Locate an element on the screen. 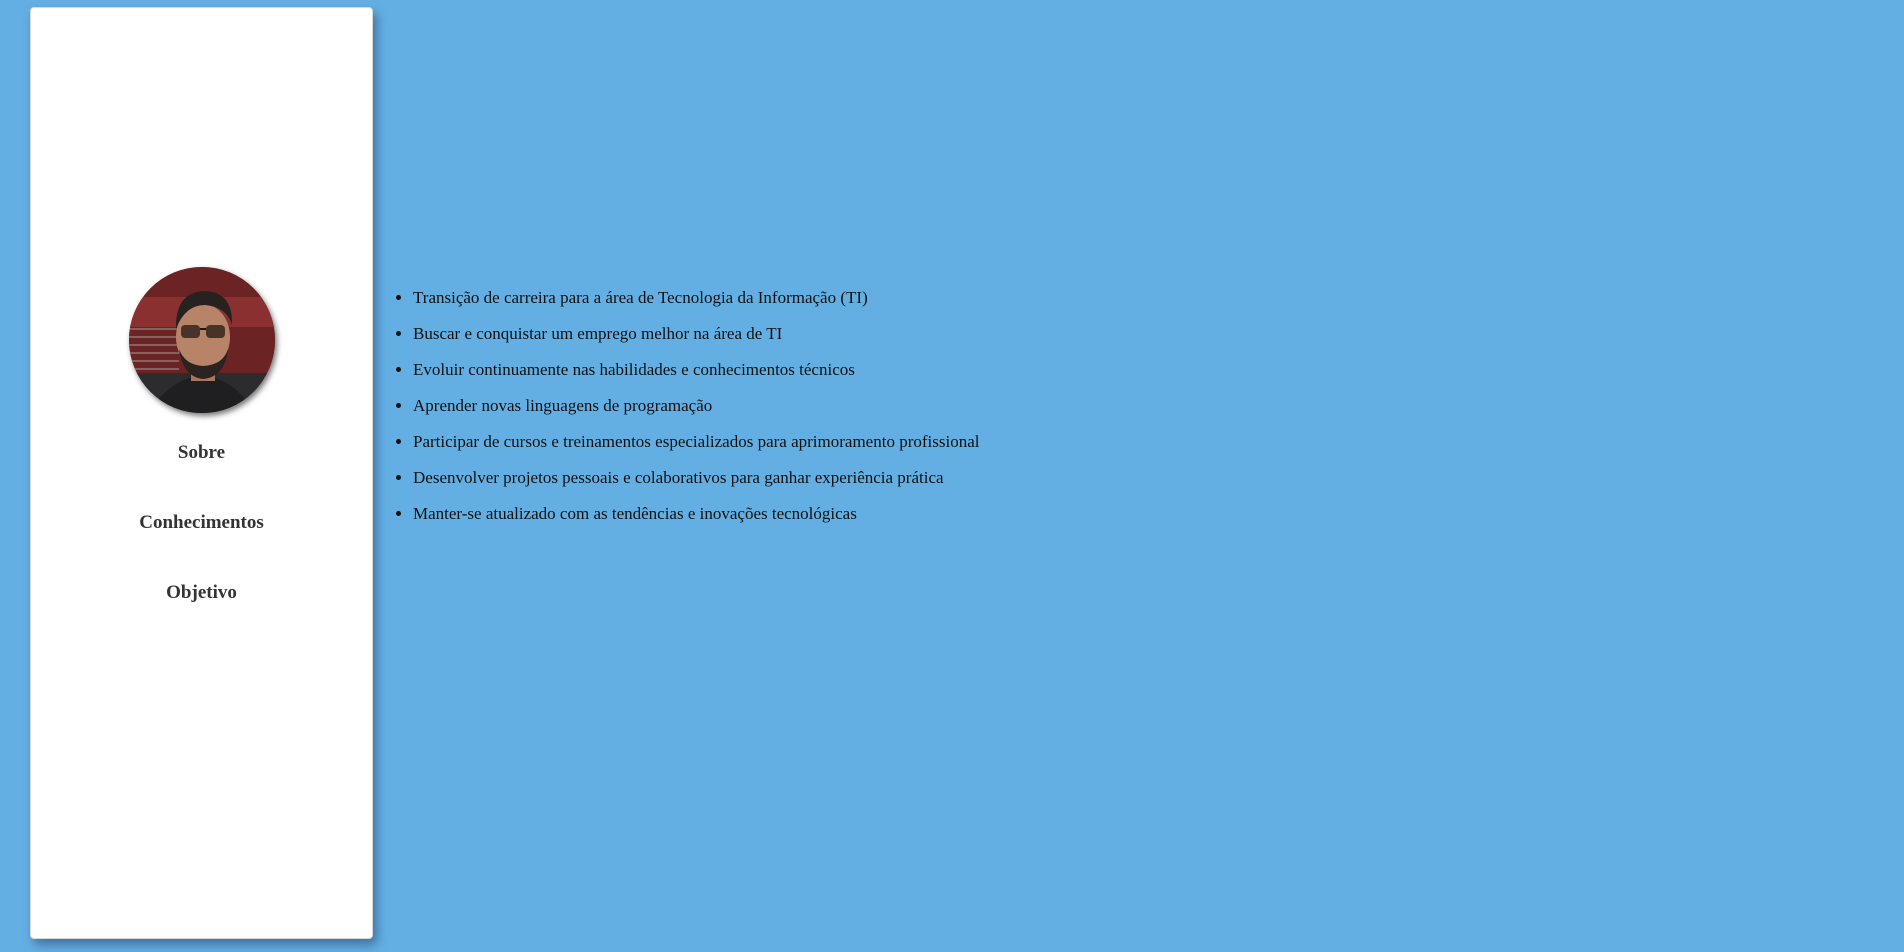 This screenshot has height=952, width=1904. avatar-photo is located at coordinates (201, 340).